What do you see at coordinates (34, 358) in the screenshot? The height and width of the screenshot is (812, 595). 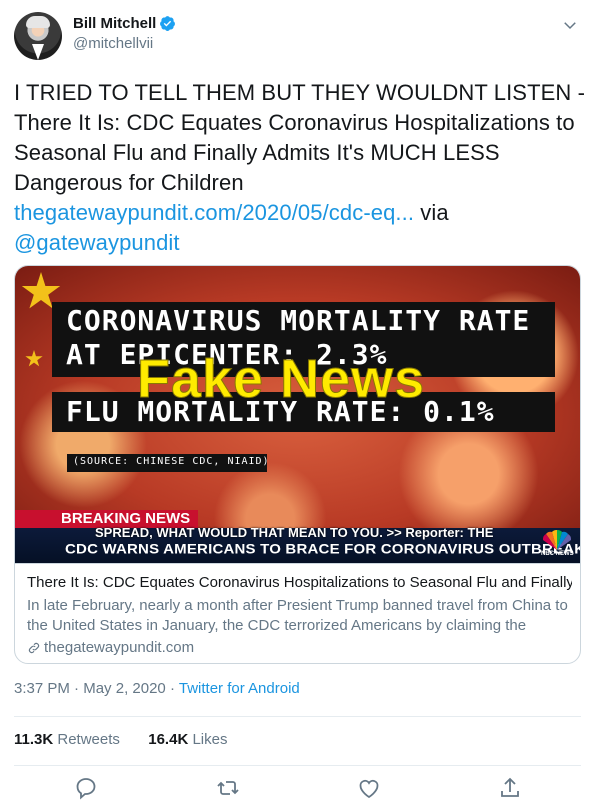 I see `flag-small-star-icon` at bounding box center [34, 358].